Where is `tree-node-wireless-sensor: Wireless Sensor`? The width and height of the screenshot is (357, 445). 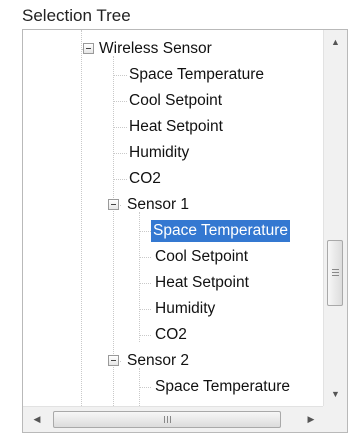 tree-node-wireless-sensor: Wireless Sensor is located at coordinates (155, 49).